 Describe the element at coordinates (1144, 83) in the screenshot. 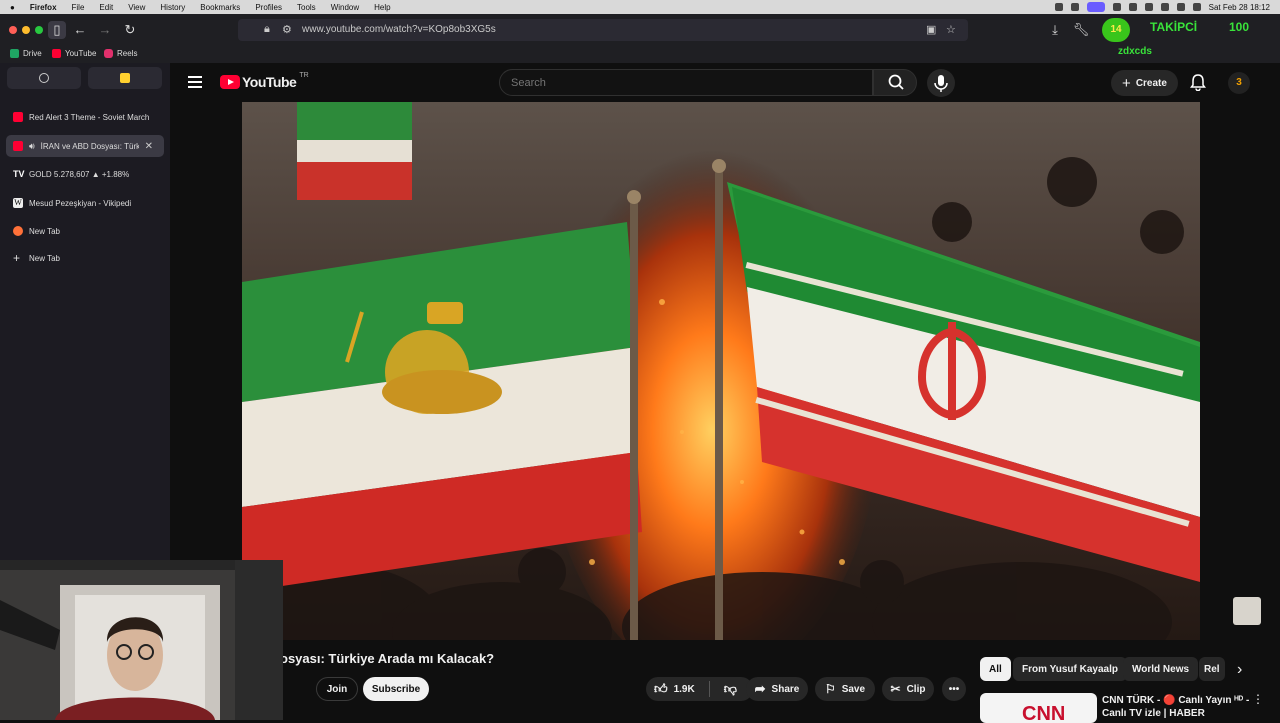

I see `create-button: + Create` at that location.